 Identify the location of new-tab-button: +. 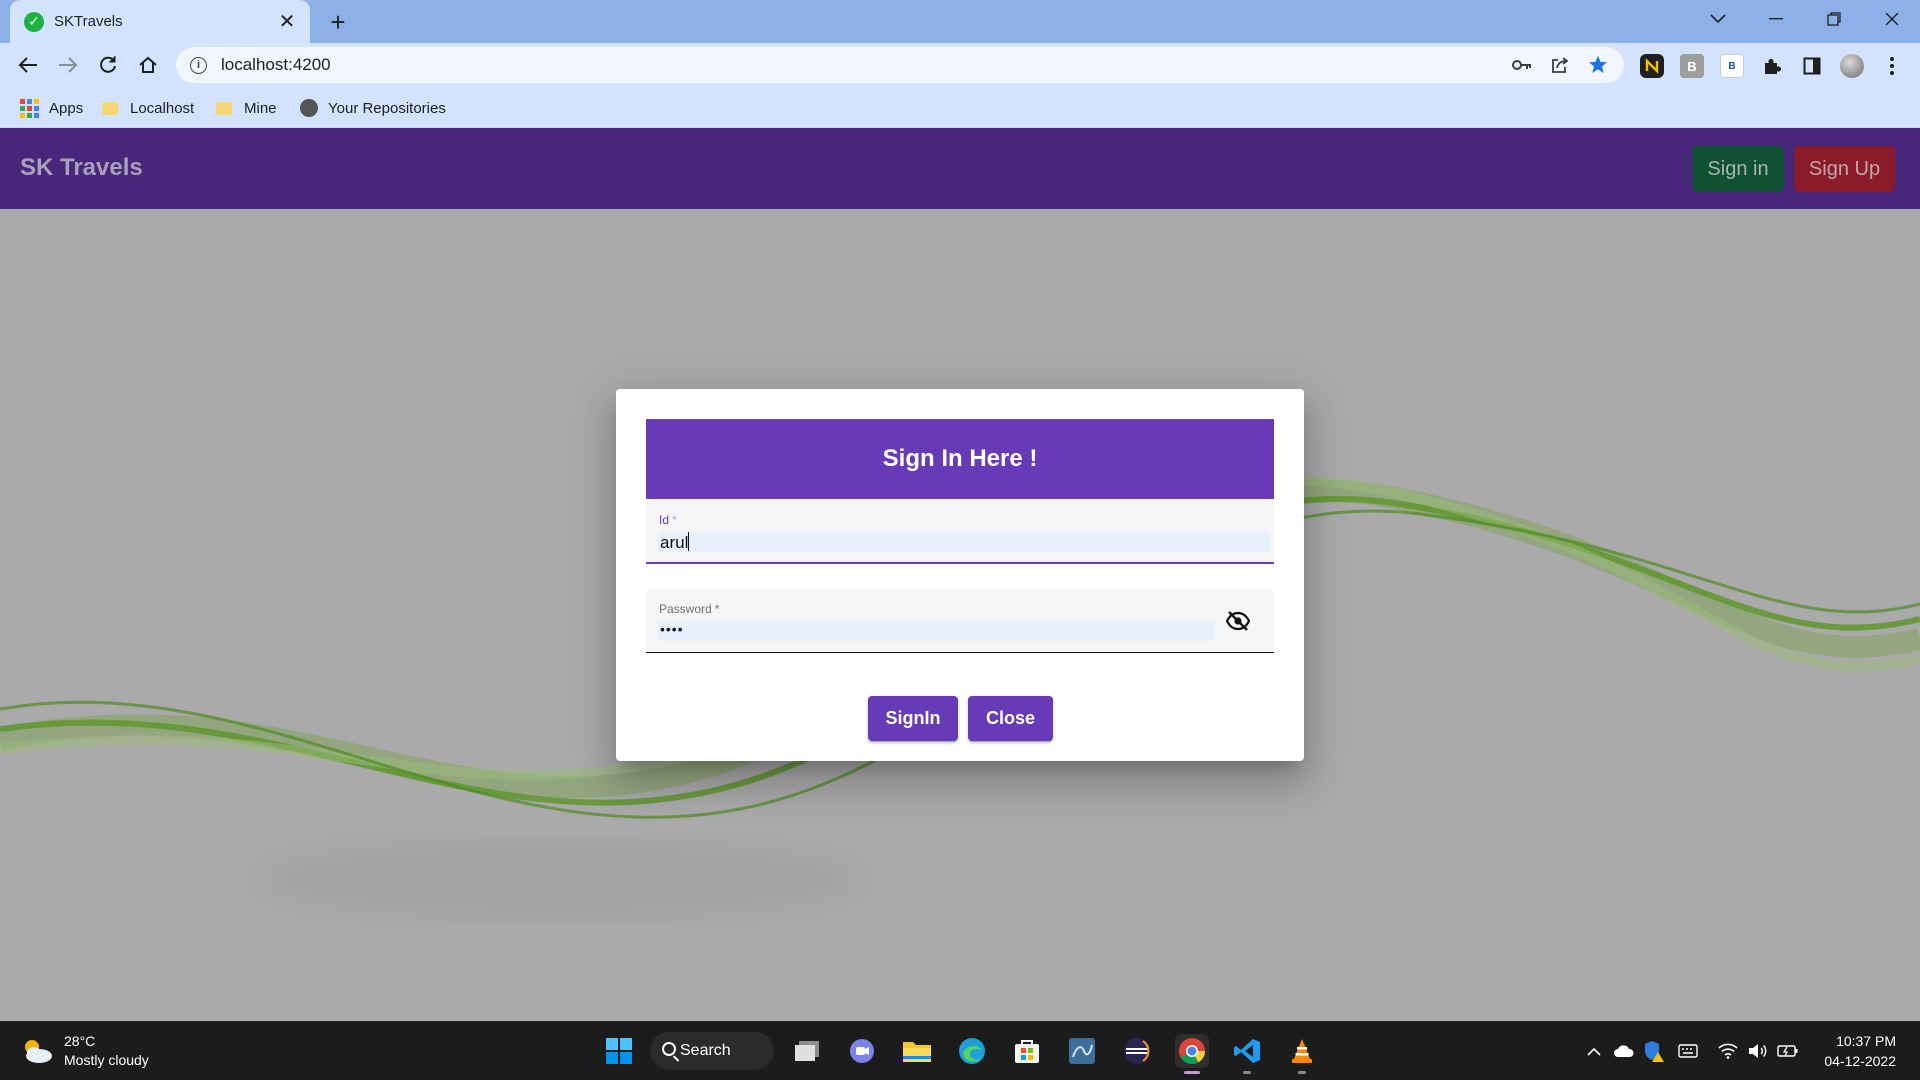
(338, 22).